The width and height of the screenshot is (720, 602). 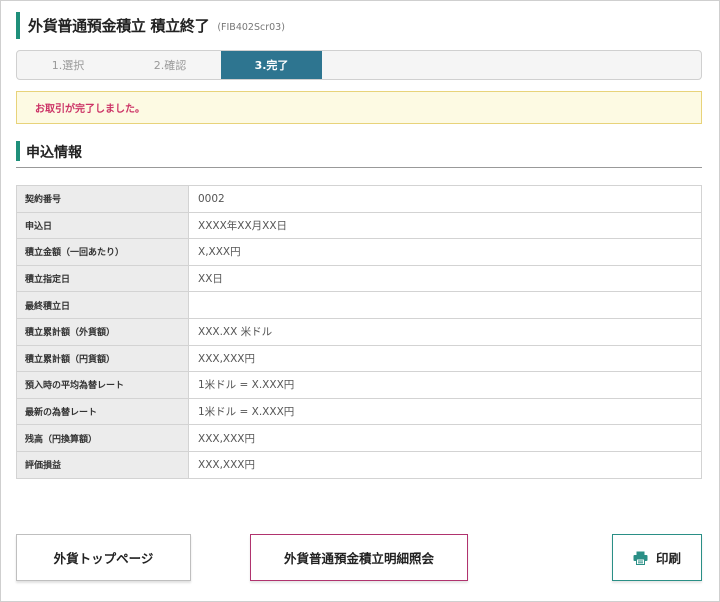 I want to click on table-row: 申込日 XXXX年XX月XX日, so click(x=359, y=225).